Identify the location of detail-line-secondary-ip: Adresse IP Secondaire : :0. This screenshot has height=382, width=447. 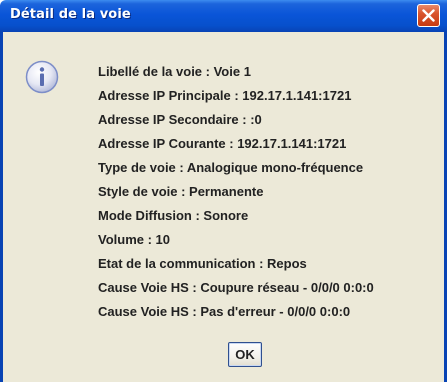
(180, 119).